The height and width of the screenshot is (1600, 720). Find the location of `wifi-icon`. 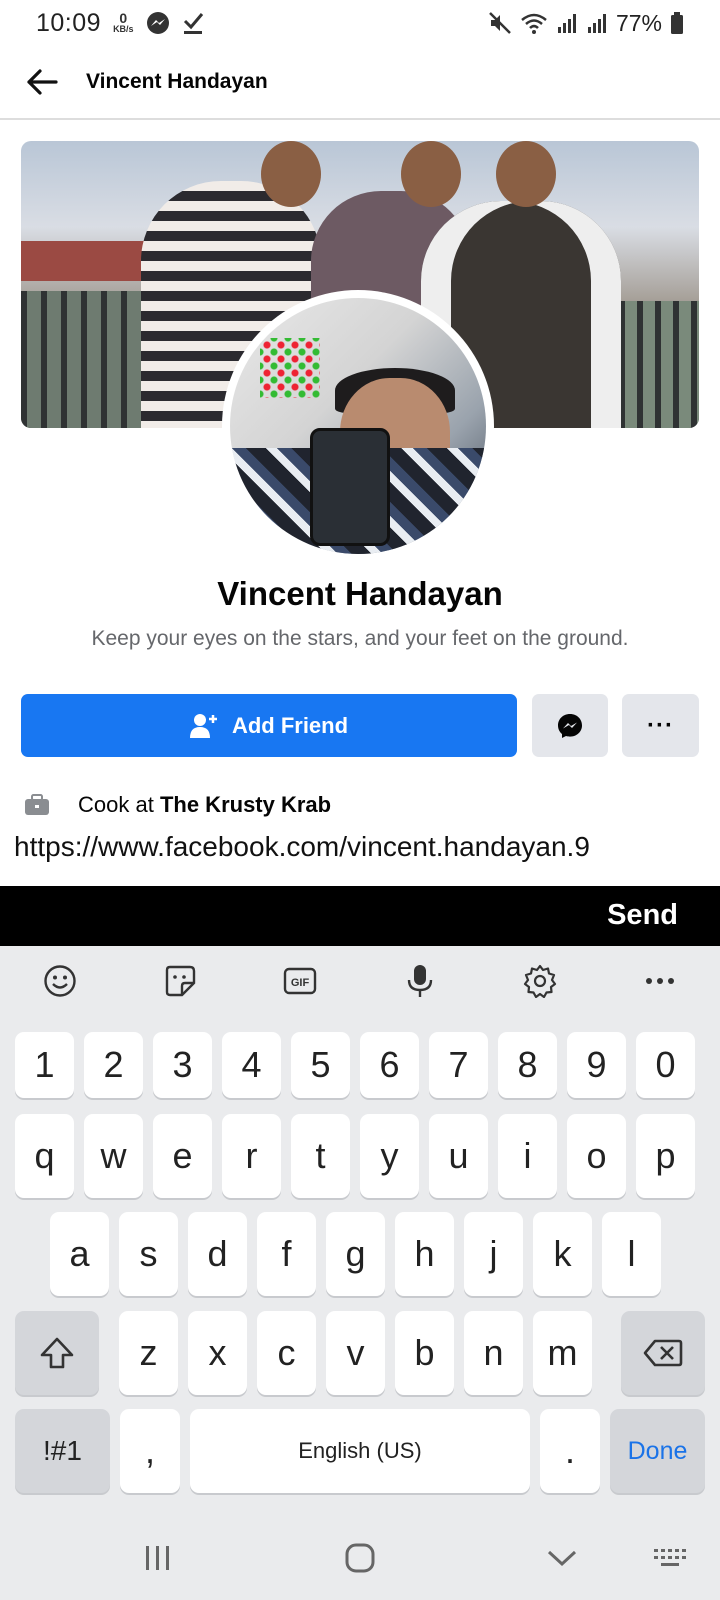

wifi-icon is located at coordinates (534, 23).